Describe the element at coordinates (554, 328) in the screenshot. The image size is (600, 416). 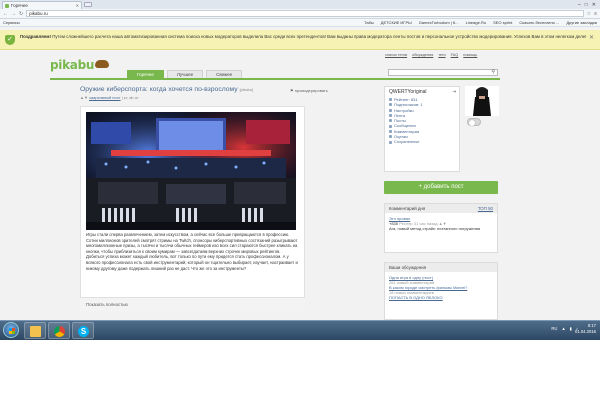
I see `language-indicator: RU` at that location.